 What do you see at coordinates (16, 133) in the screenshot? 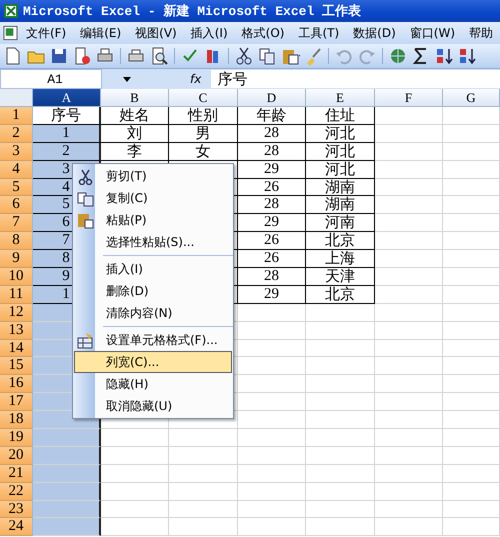
I see `row-header: 2` at bounding box center [16, 133].